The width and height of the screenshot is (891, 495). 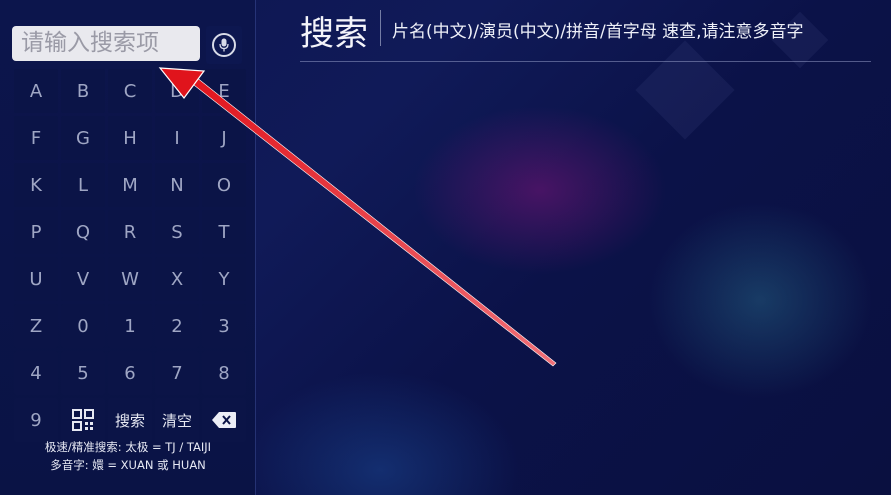 What do you see at coordinates (36, 185) in the screenshot?
I see `key-k: K` at bounding box center [36, 185].